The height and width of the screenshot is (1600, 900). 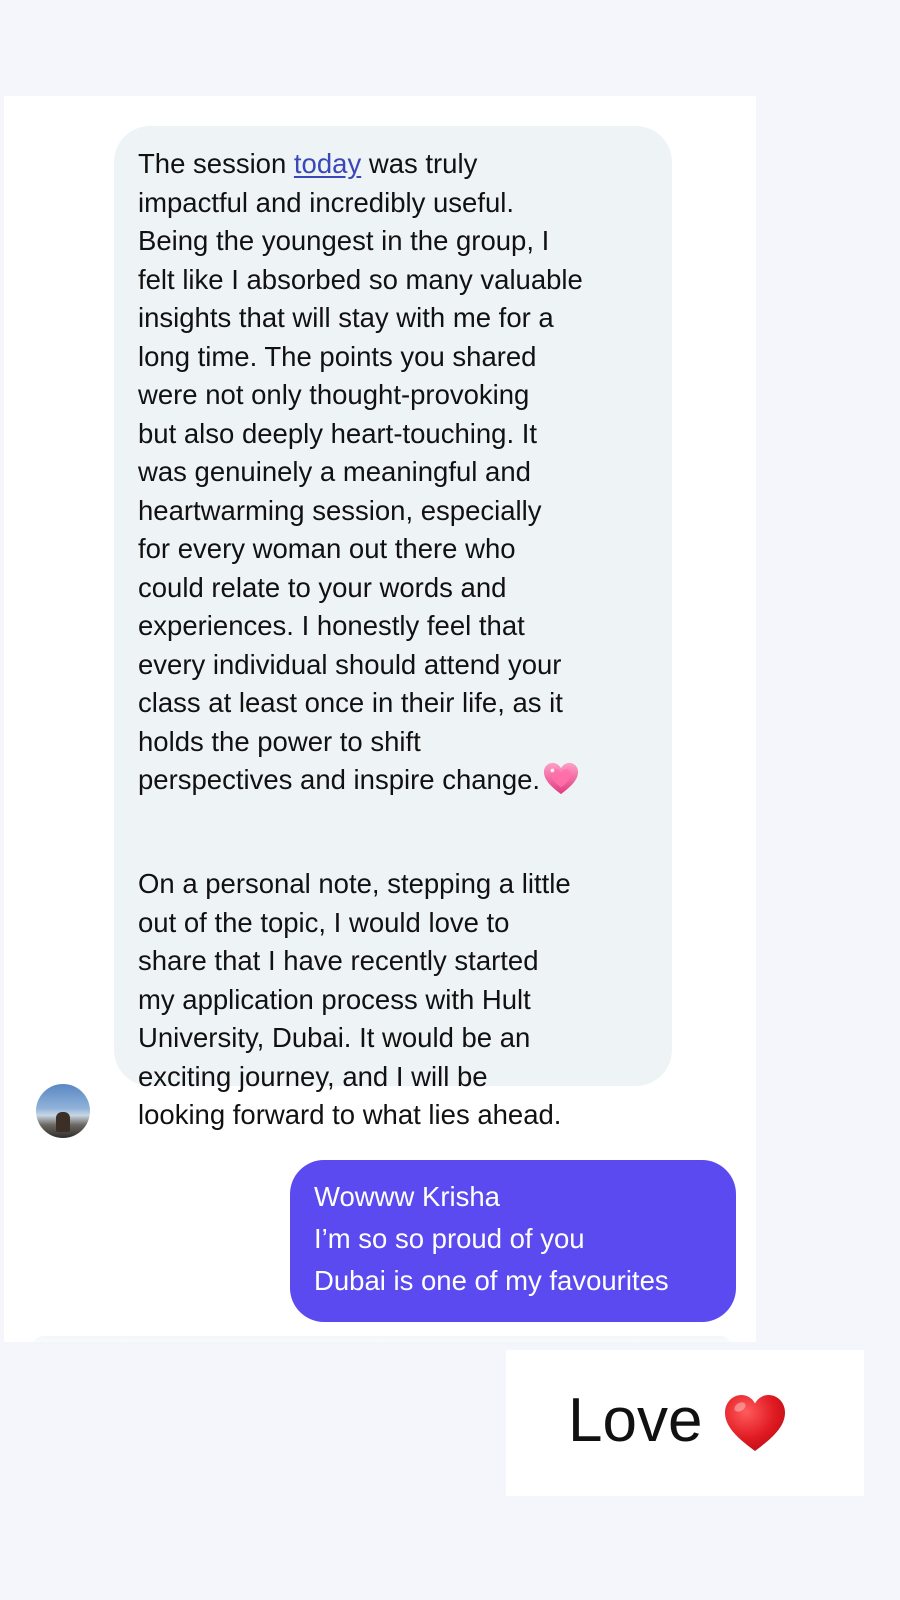 I want to click on message-link-today: today, so click(x=327, y=163).